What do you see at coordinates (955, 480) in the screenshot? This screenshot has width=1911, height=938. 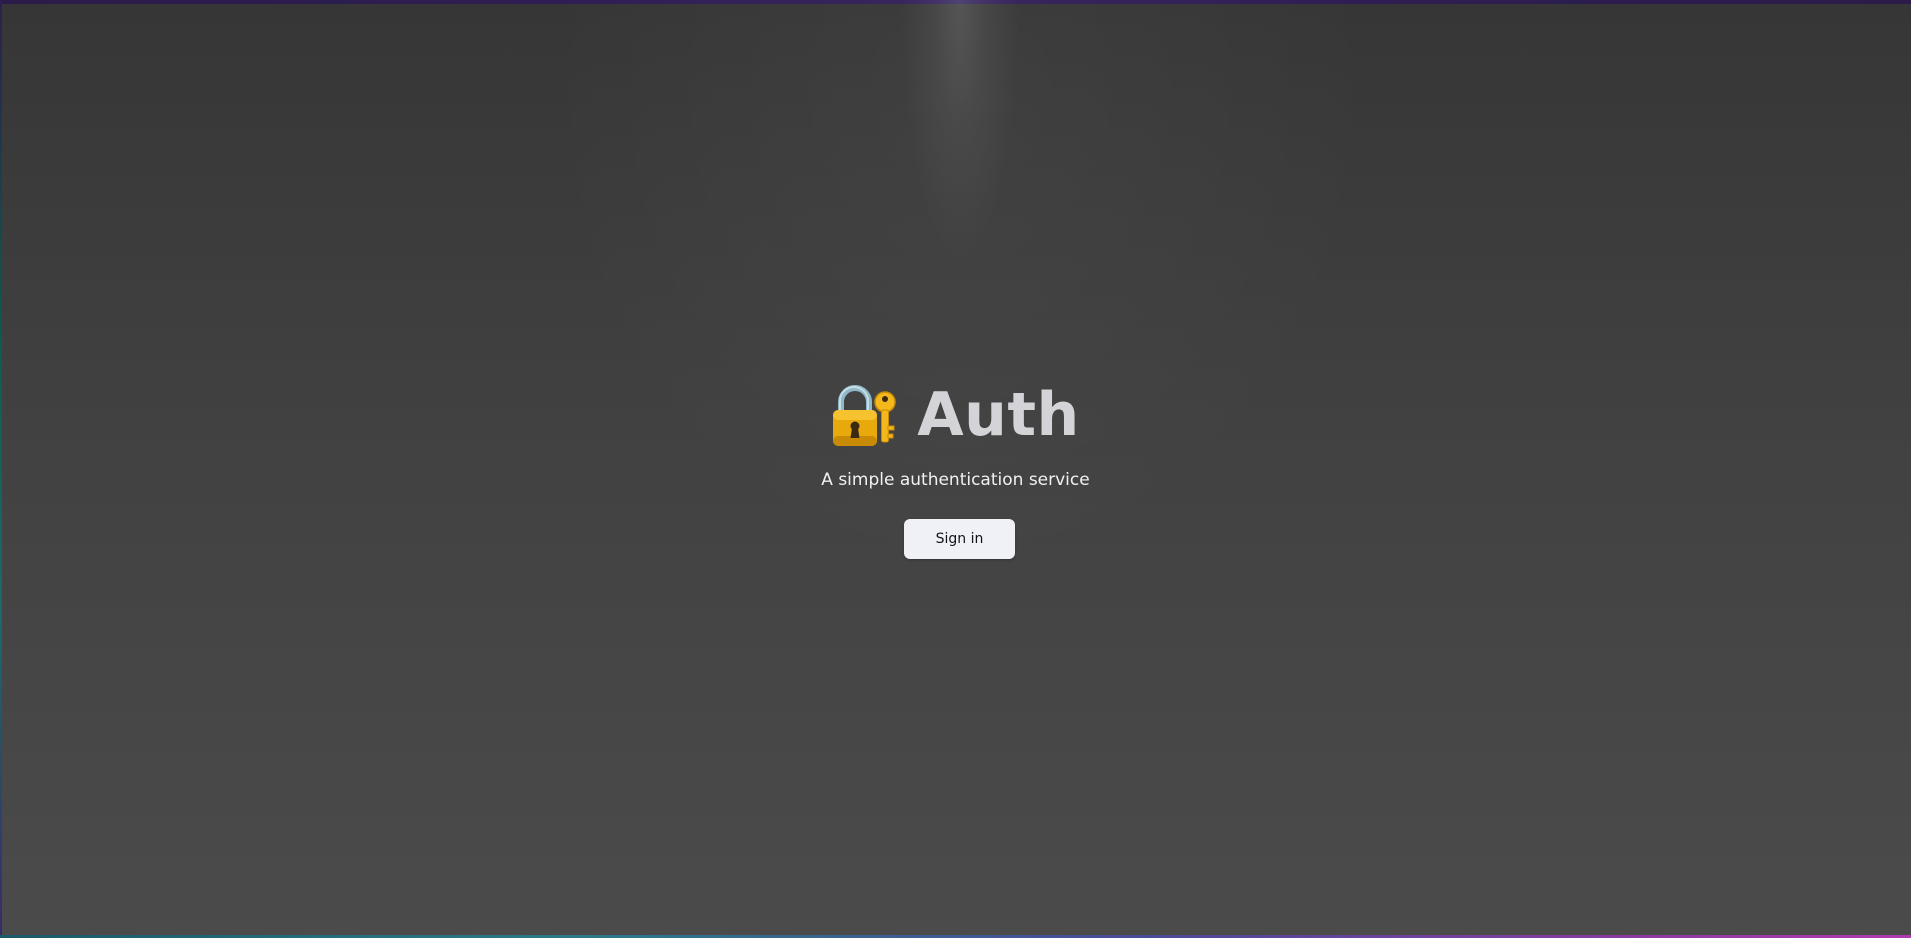 I see `page-subtitle: A simple authentication service` at bounding box center [955, 480].